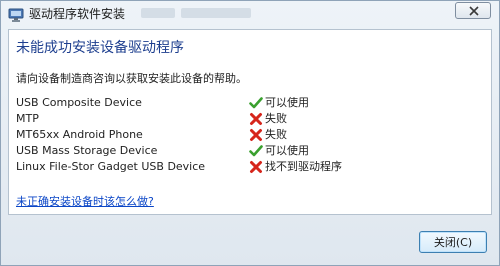 This screenshot has width=500, height=266. Describe the element at coordinates (85, 202) in the screenshot. I see `help-link: 未正确安装设备时该怎么做?` at that location.